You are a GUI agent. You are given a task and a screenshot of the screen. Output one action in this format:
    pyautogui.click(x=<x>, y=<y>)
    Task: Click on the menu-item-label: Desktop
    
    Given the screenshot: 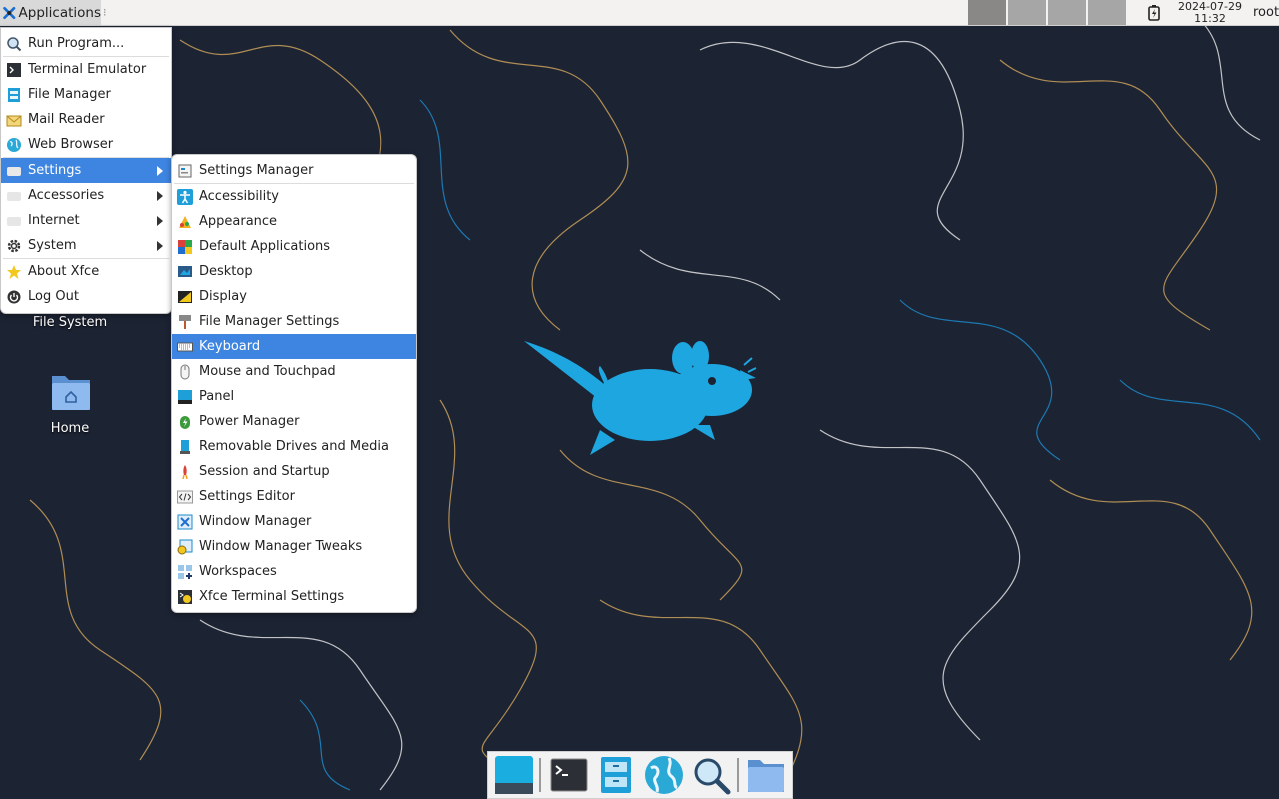 What is the action you would take?
    pyautogui.click(x=226, y=271)
    